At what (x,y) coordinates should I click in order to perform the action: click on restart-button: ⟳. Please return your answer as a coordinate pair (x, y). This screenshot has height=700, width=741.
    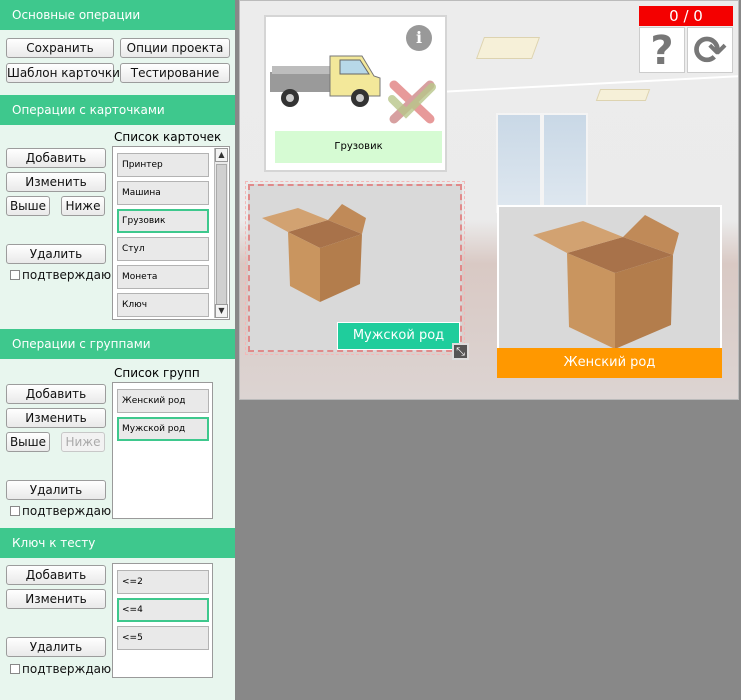
    Looking at the image, I should click on (710, 50).